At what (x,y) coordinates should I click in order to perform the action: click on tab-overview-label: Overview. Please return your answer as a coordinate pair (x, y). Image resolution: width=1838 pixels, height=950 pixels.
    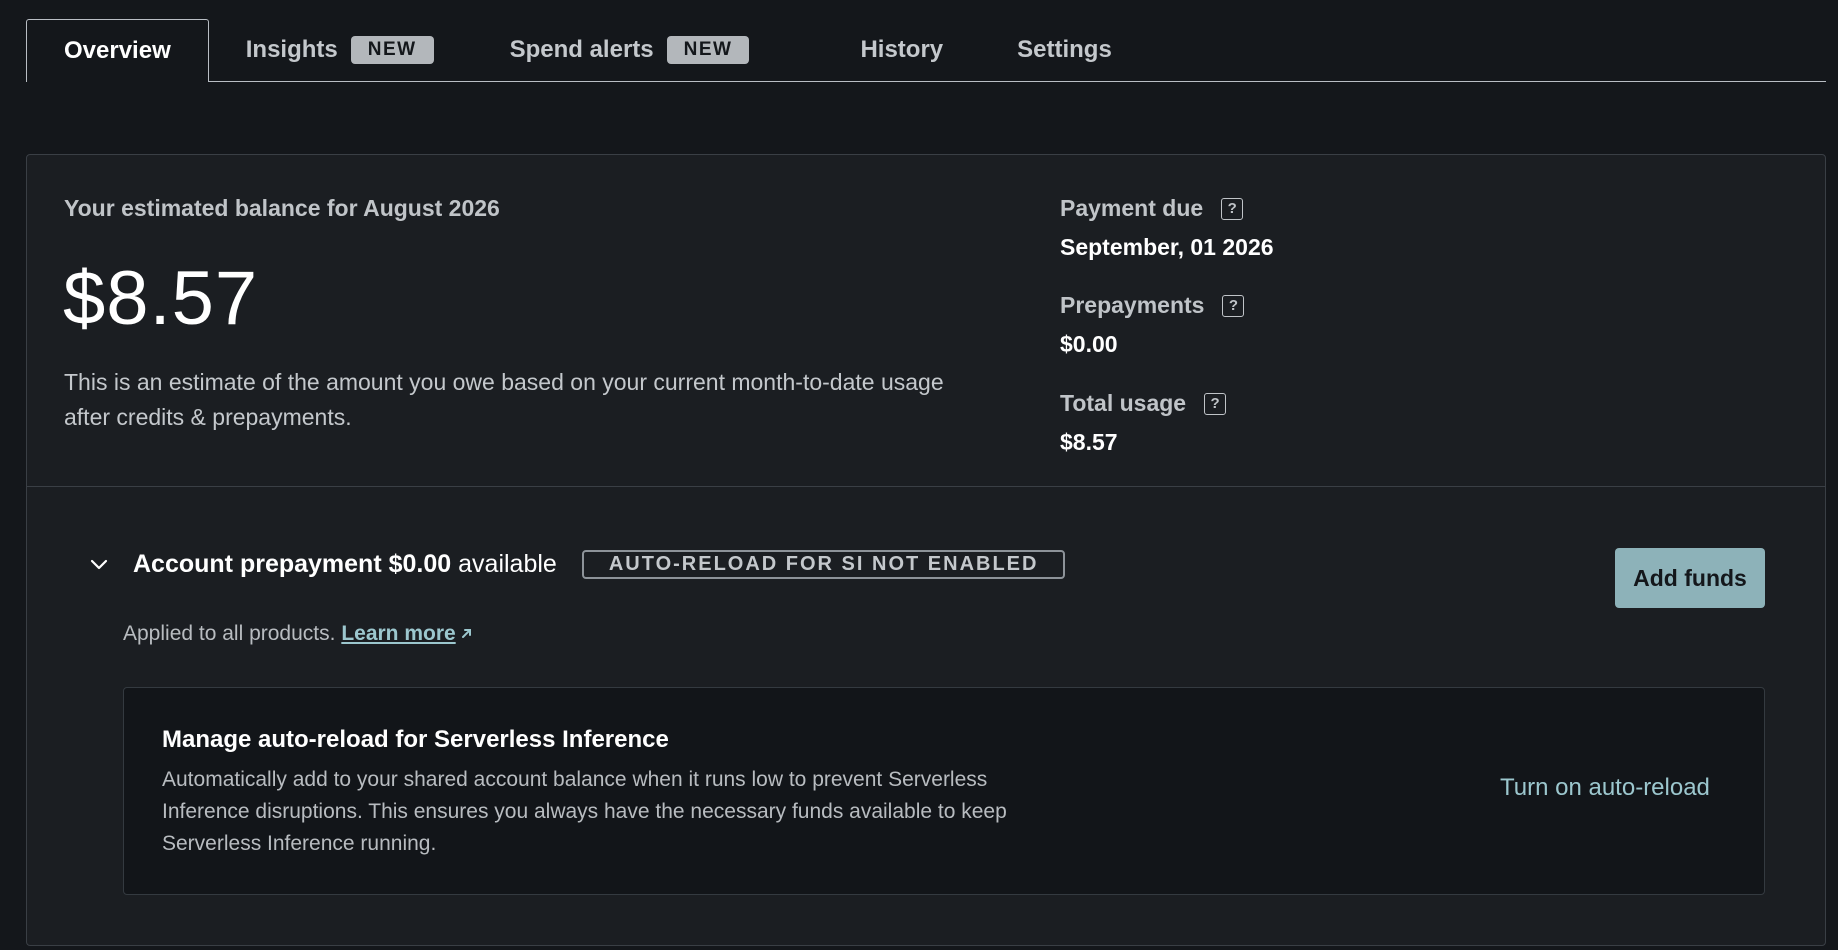
    Looking at the image, I should click on (117, 50).